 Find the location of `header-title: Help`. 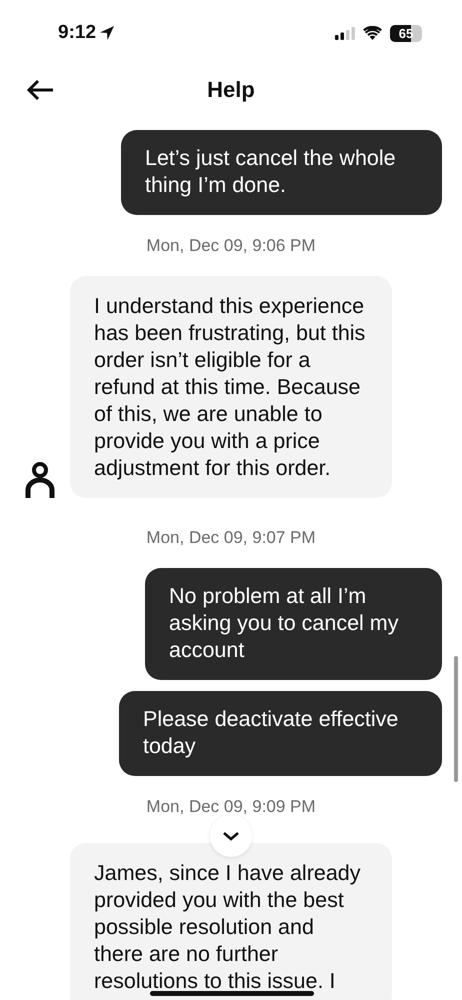

header-title: Help is located at coordinates (231, 90).